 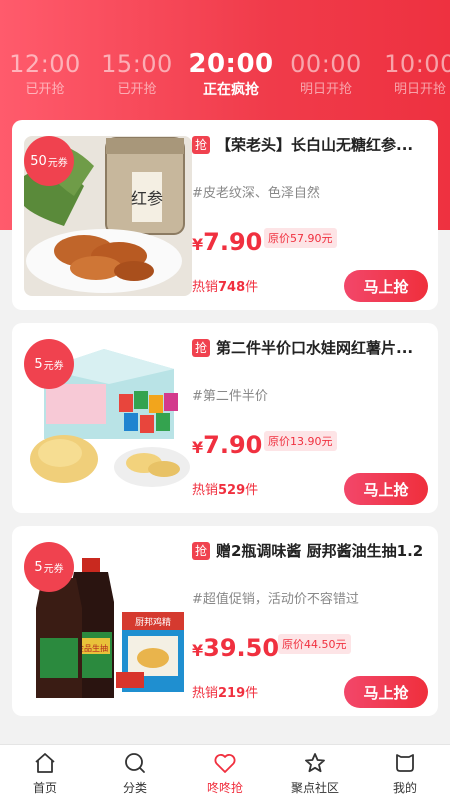 What do you see at coordinates (45, 763) in the screenshot?
I see `home-icon` at bounding box center [45, 763].